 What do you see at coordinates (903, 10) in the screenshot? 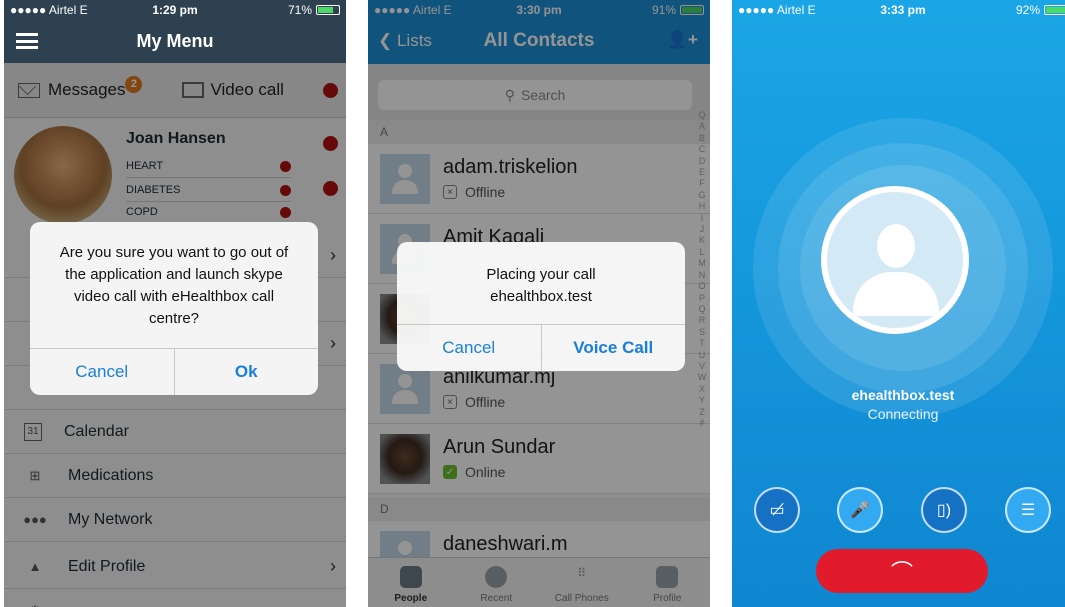
I see `clock: 3:33 pm` at bounding box center [903, 10].